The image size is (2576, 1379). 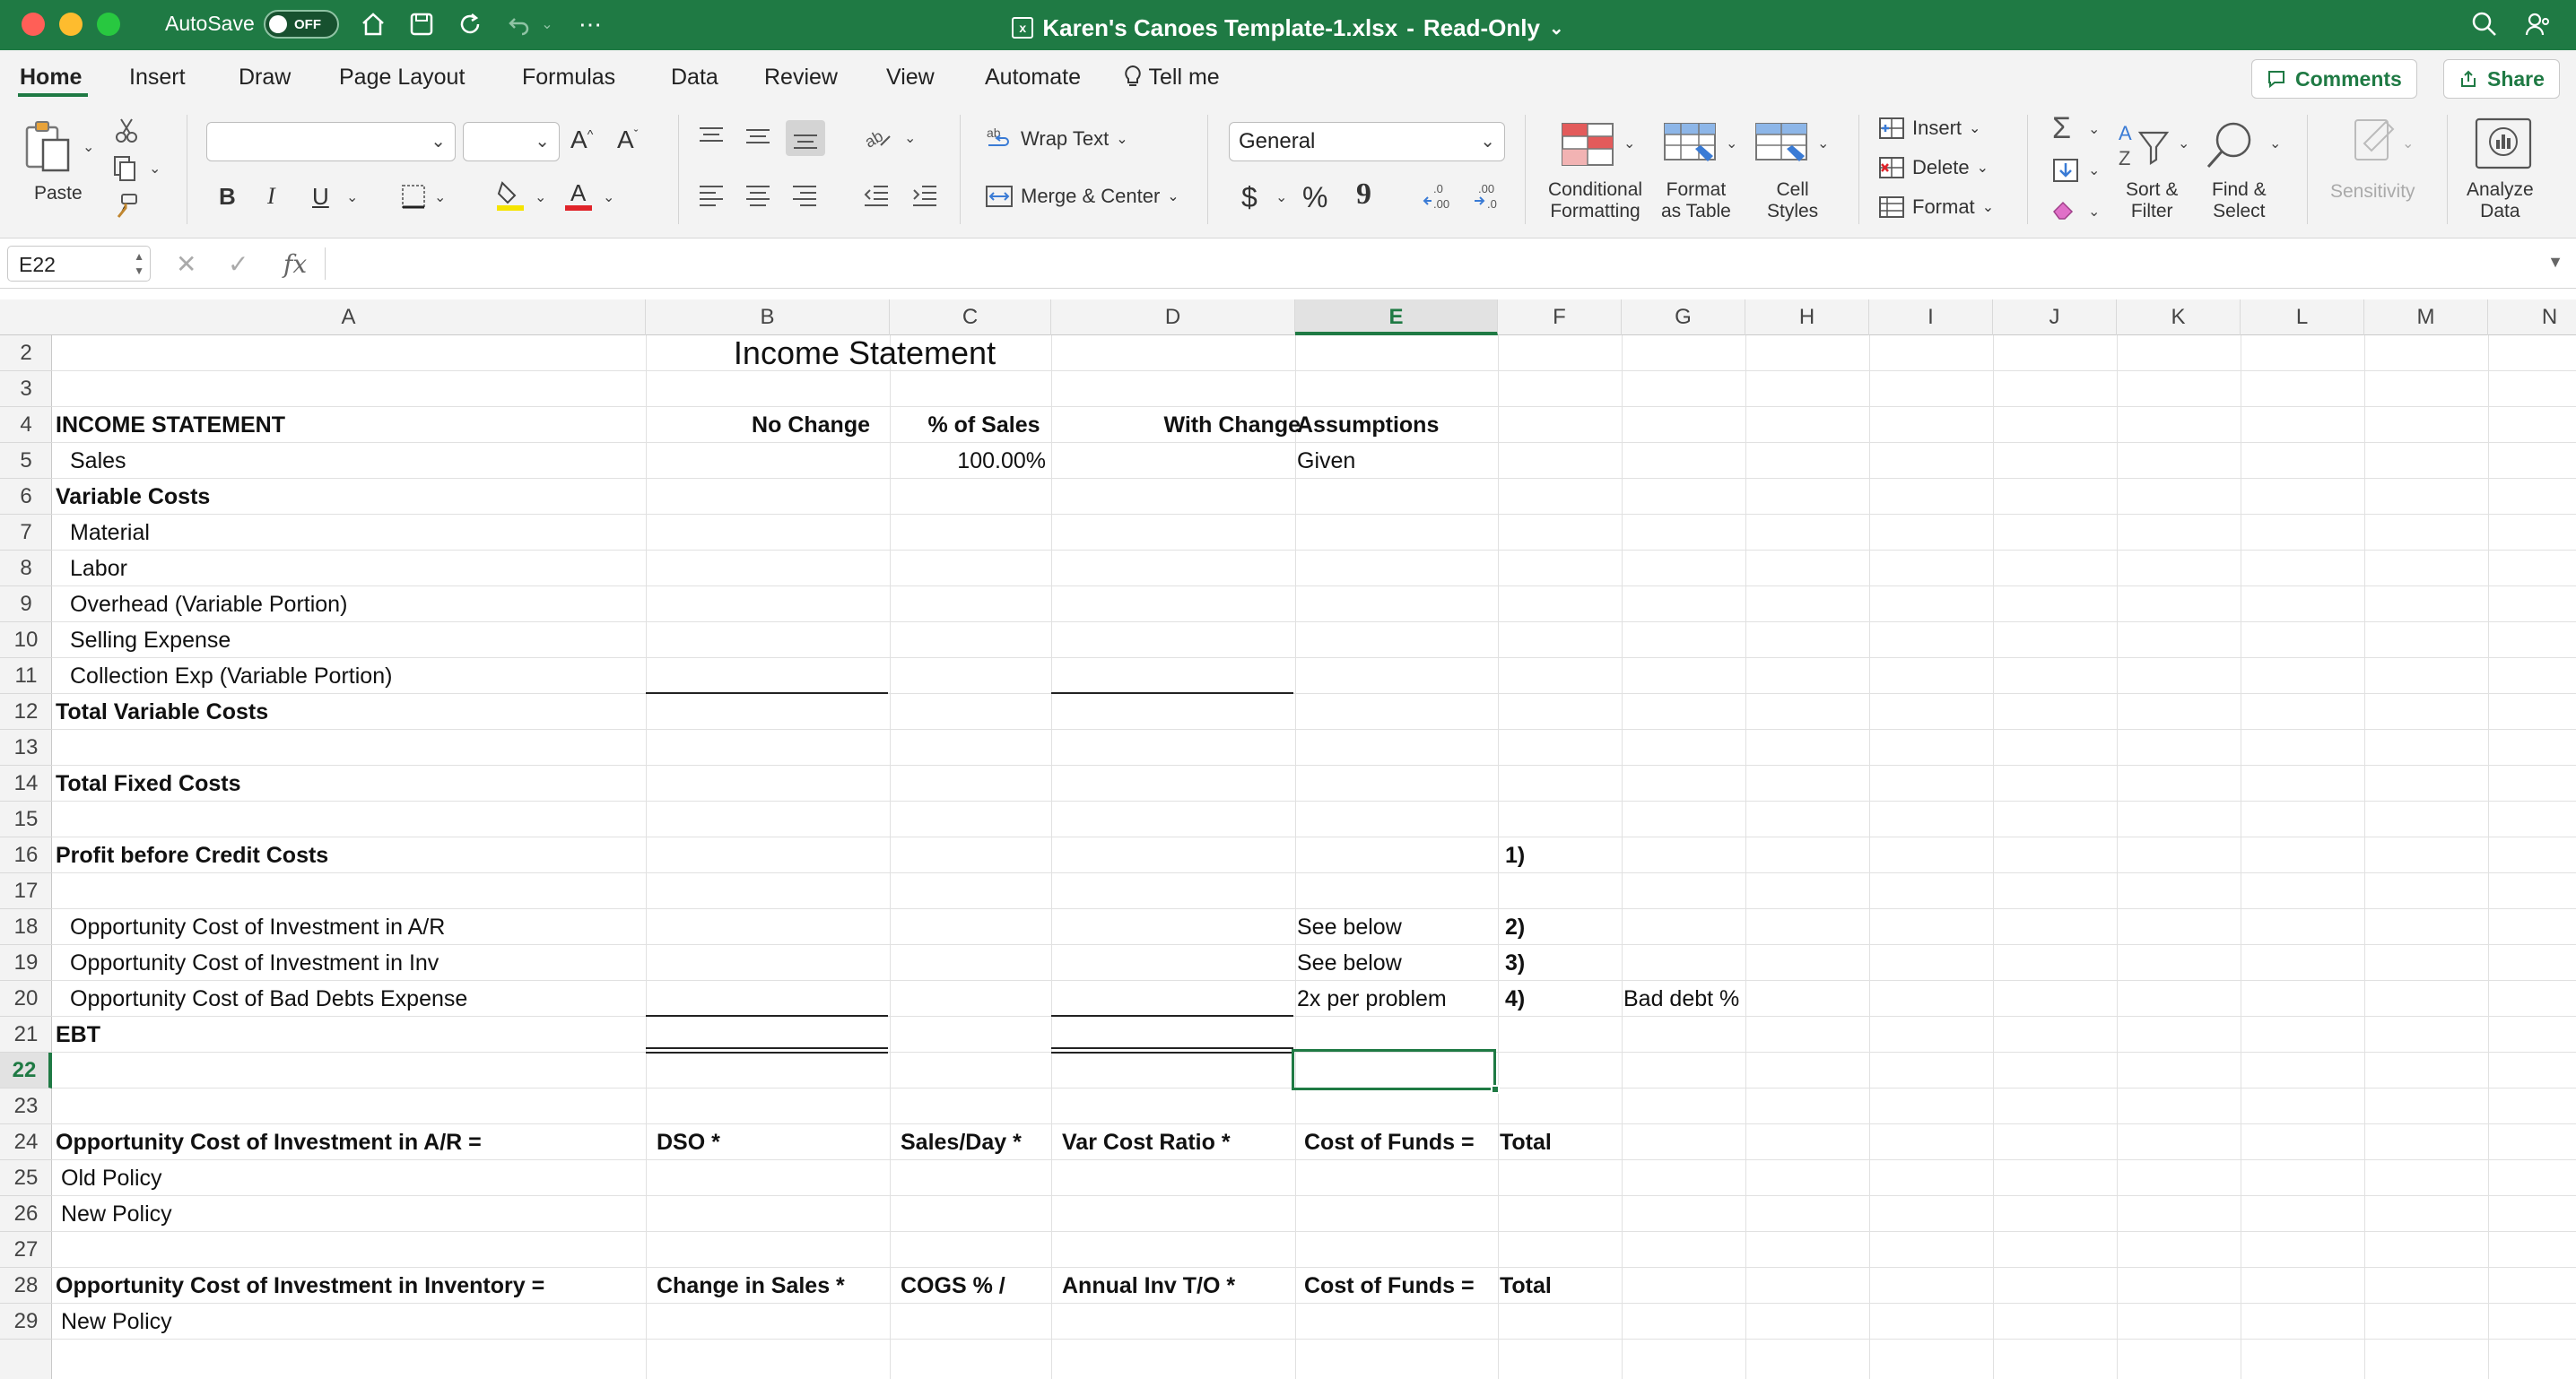 What do you see at coordinates (2503, 147) in the screenshot?
I see `analyze-data-icon` at bounding box center [2503, 147].